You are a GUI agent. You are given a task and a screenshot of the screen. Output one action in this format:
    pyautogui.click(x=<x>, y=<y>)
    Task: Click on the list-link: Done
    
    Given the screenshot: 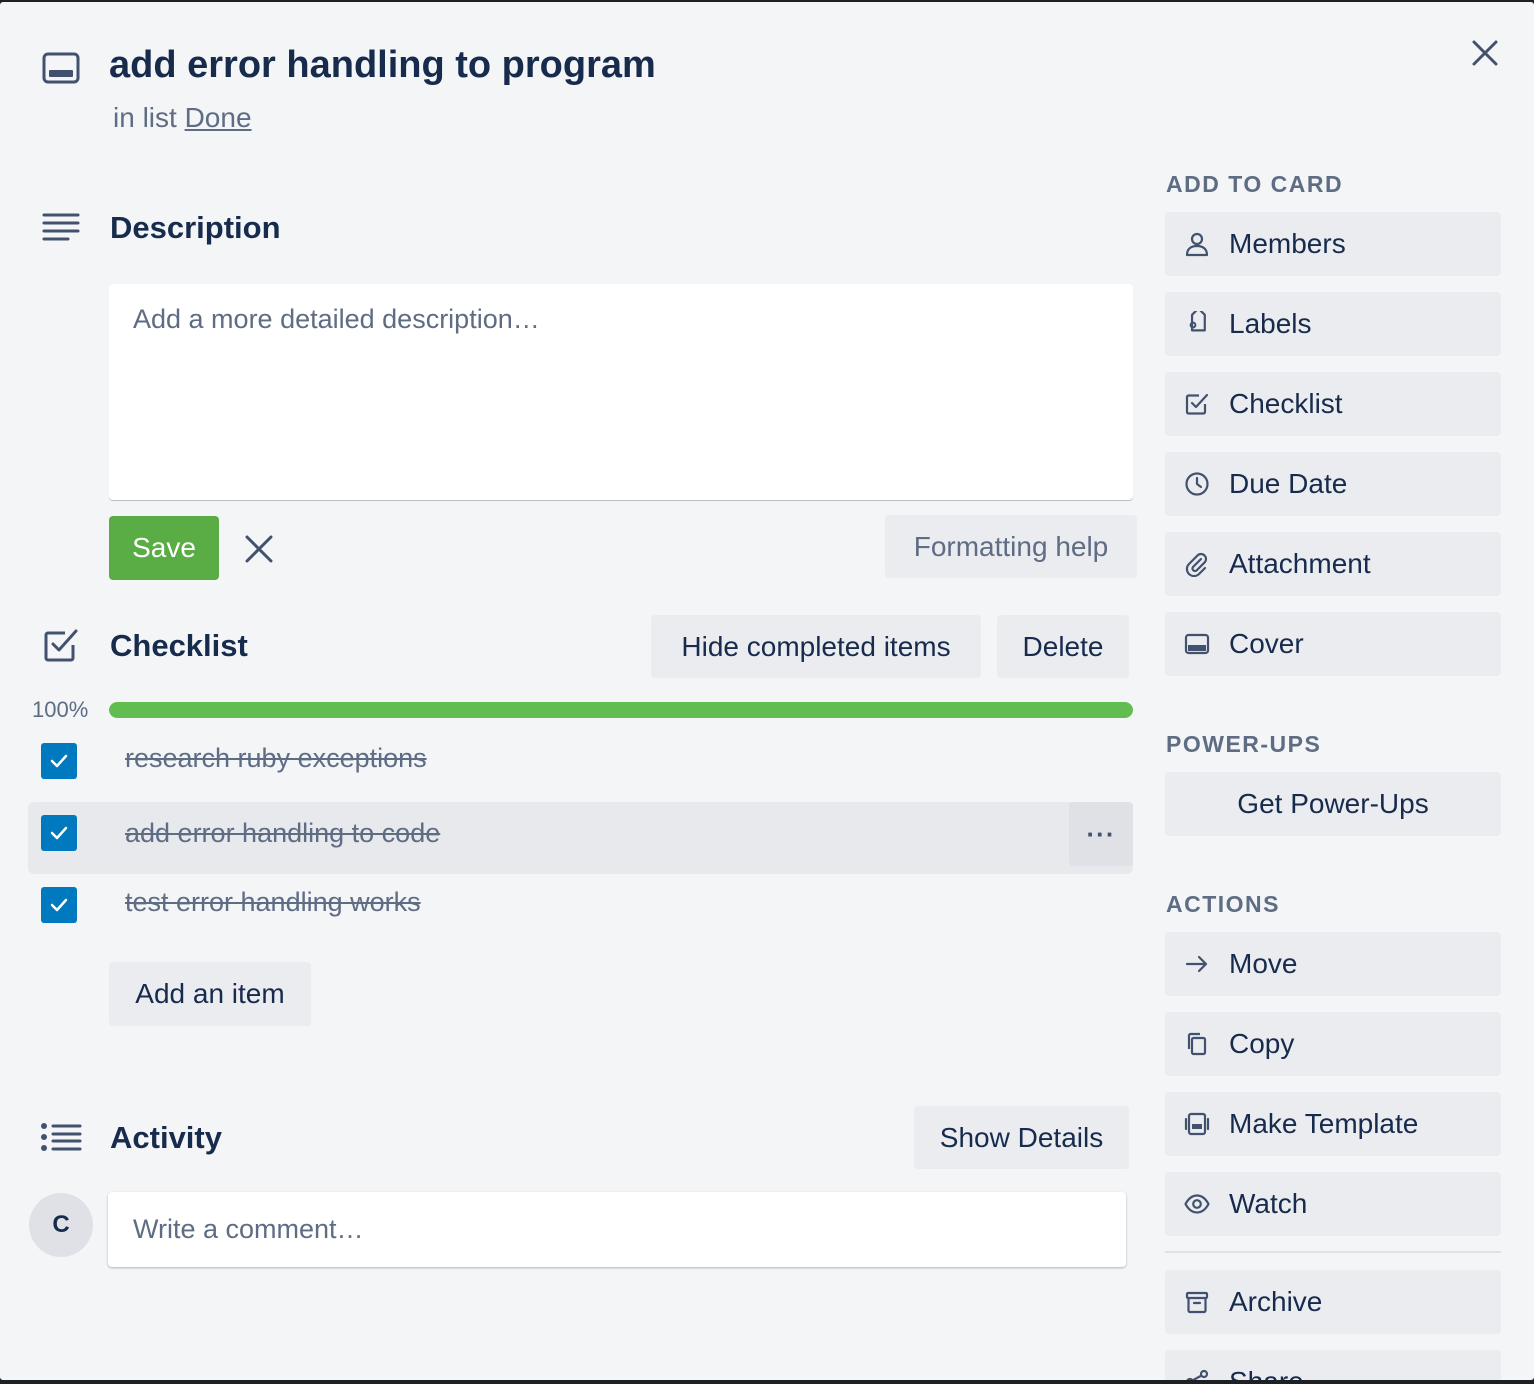 What is the action you would take?
    pyautogui.click(x=218, y=117)
    